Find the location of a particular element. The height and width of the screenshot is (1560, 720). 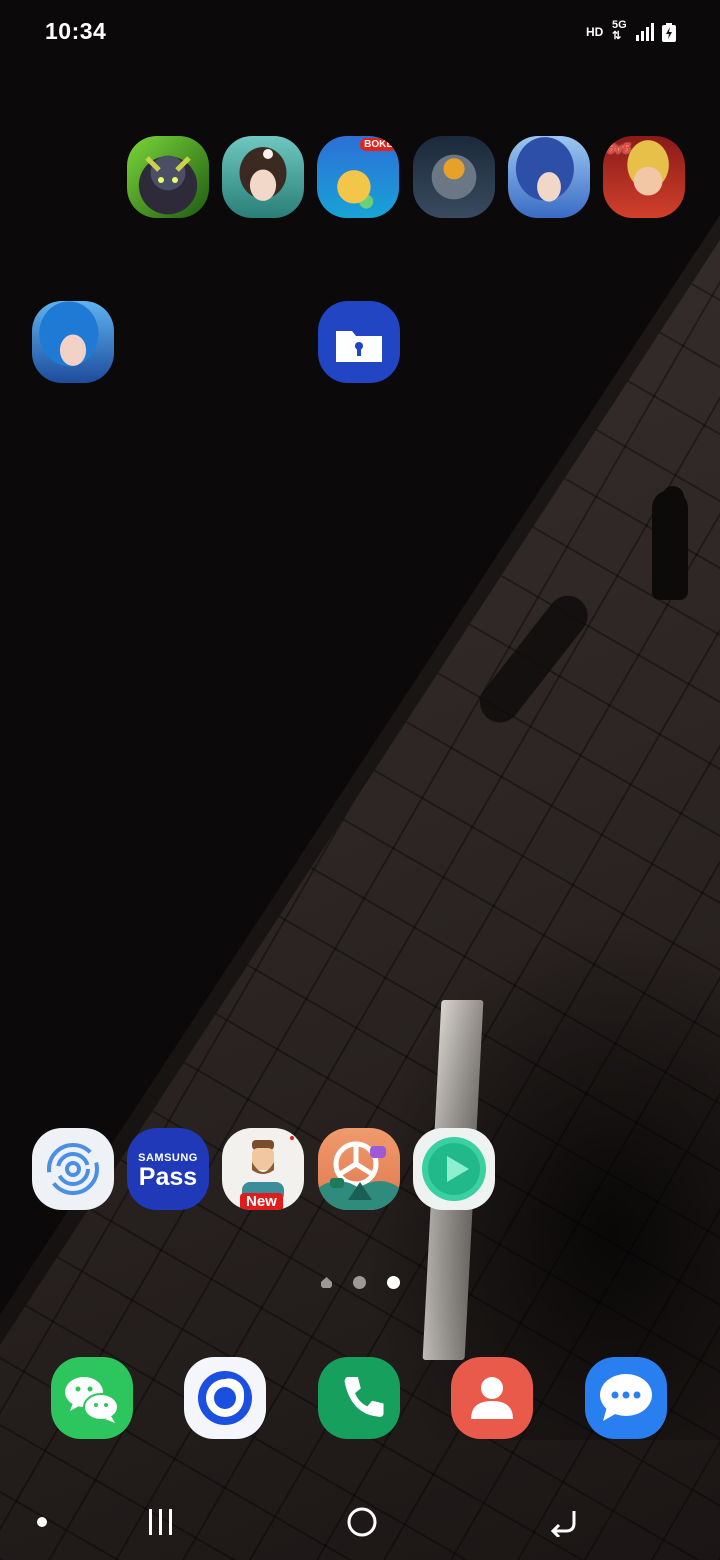

boke-badge: BOKE is located at coordinates (378, 144).